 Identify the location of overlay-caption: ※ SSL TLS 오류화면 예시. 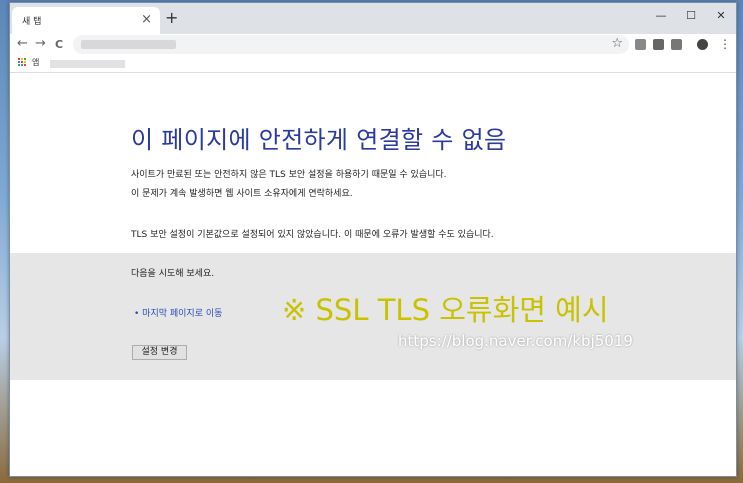
(445, 310).